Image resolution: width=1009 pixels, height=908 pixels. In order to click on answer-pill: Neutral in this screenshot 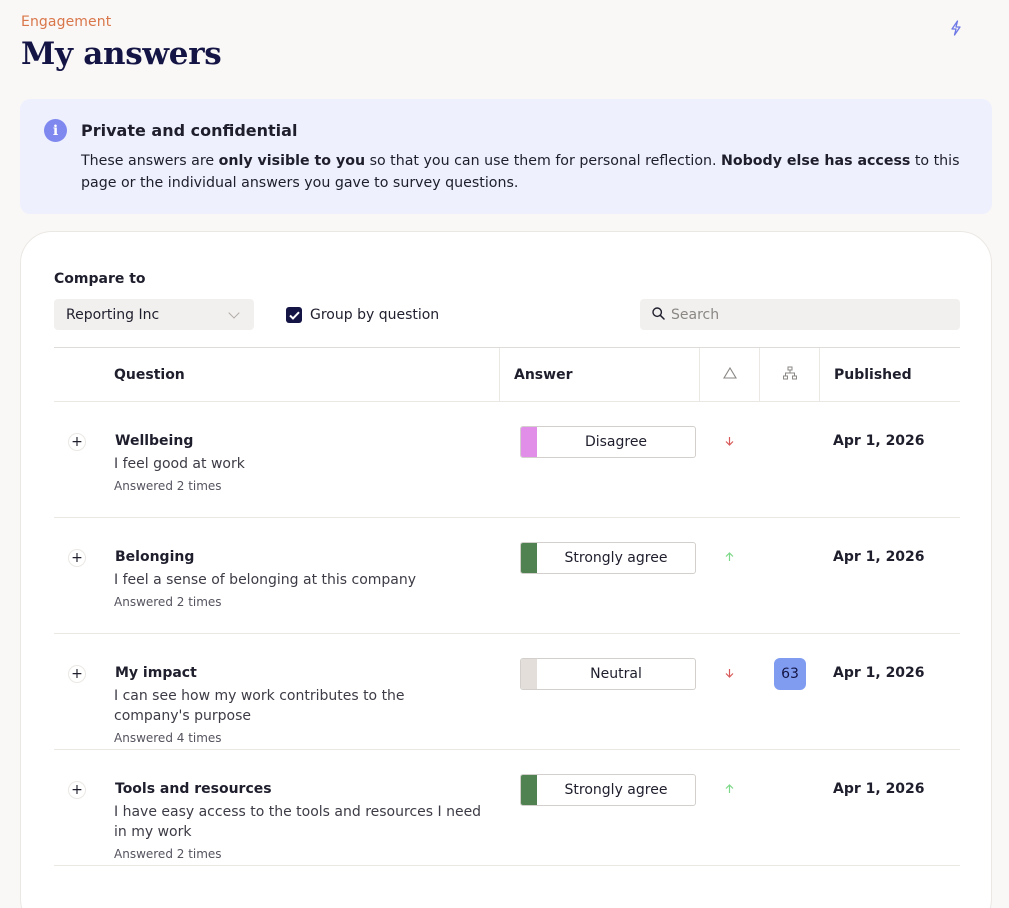, I will do `click(608, 674)`.